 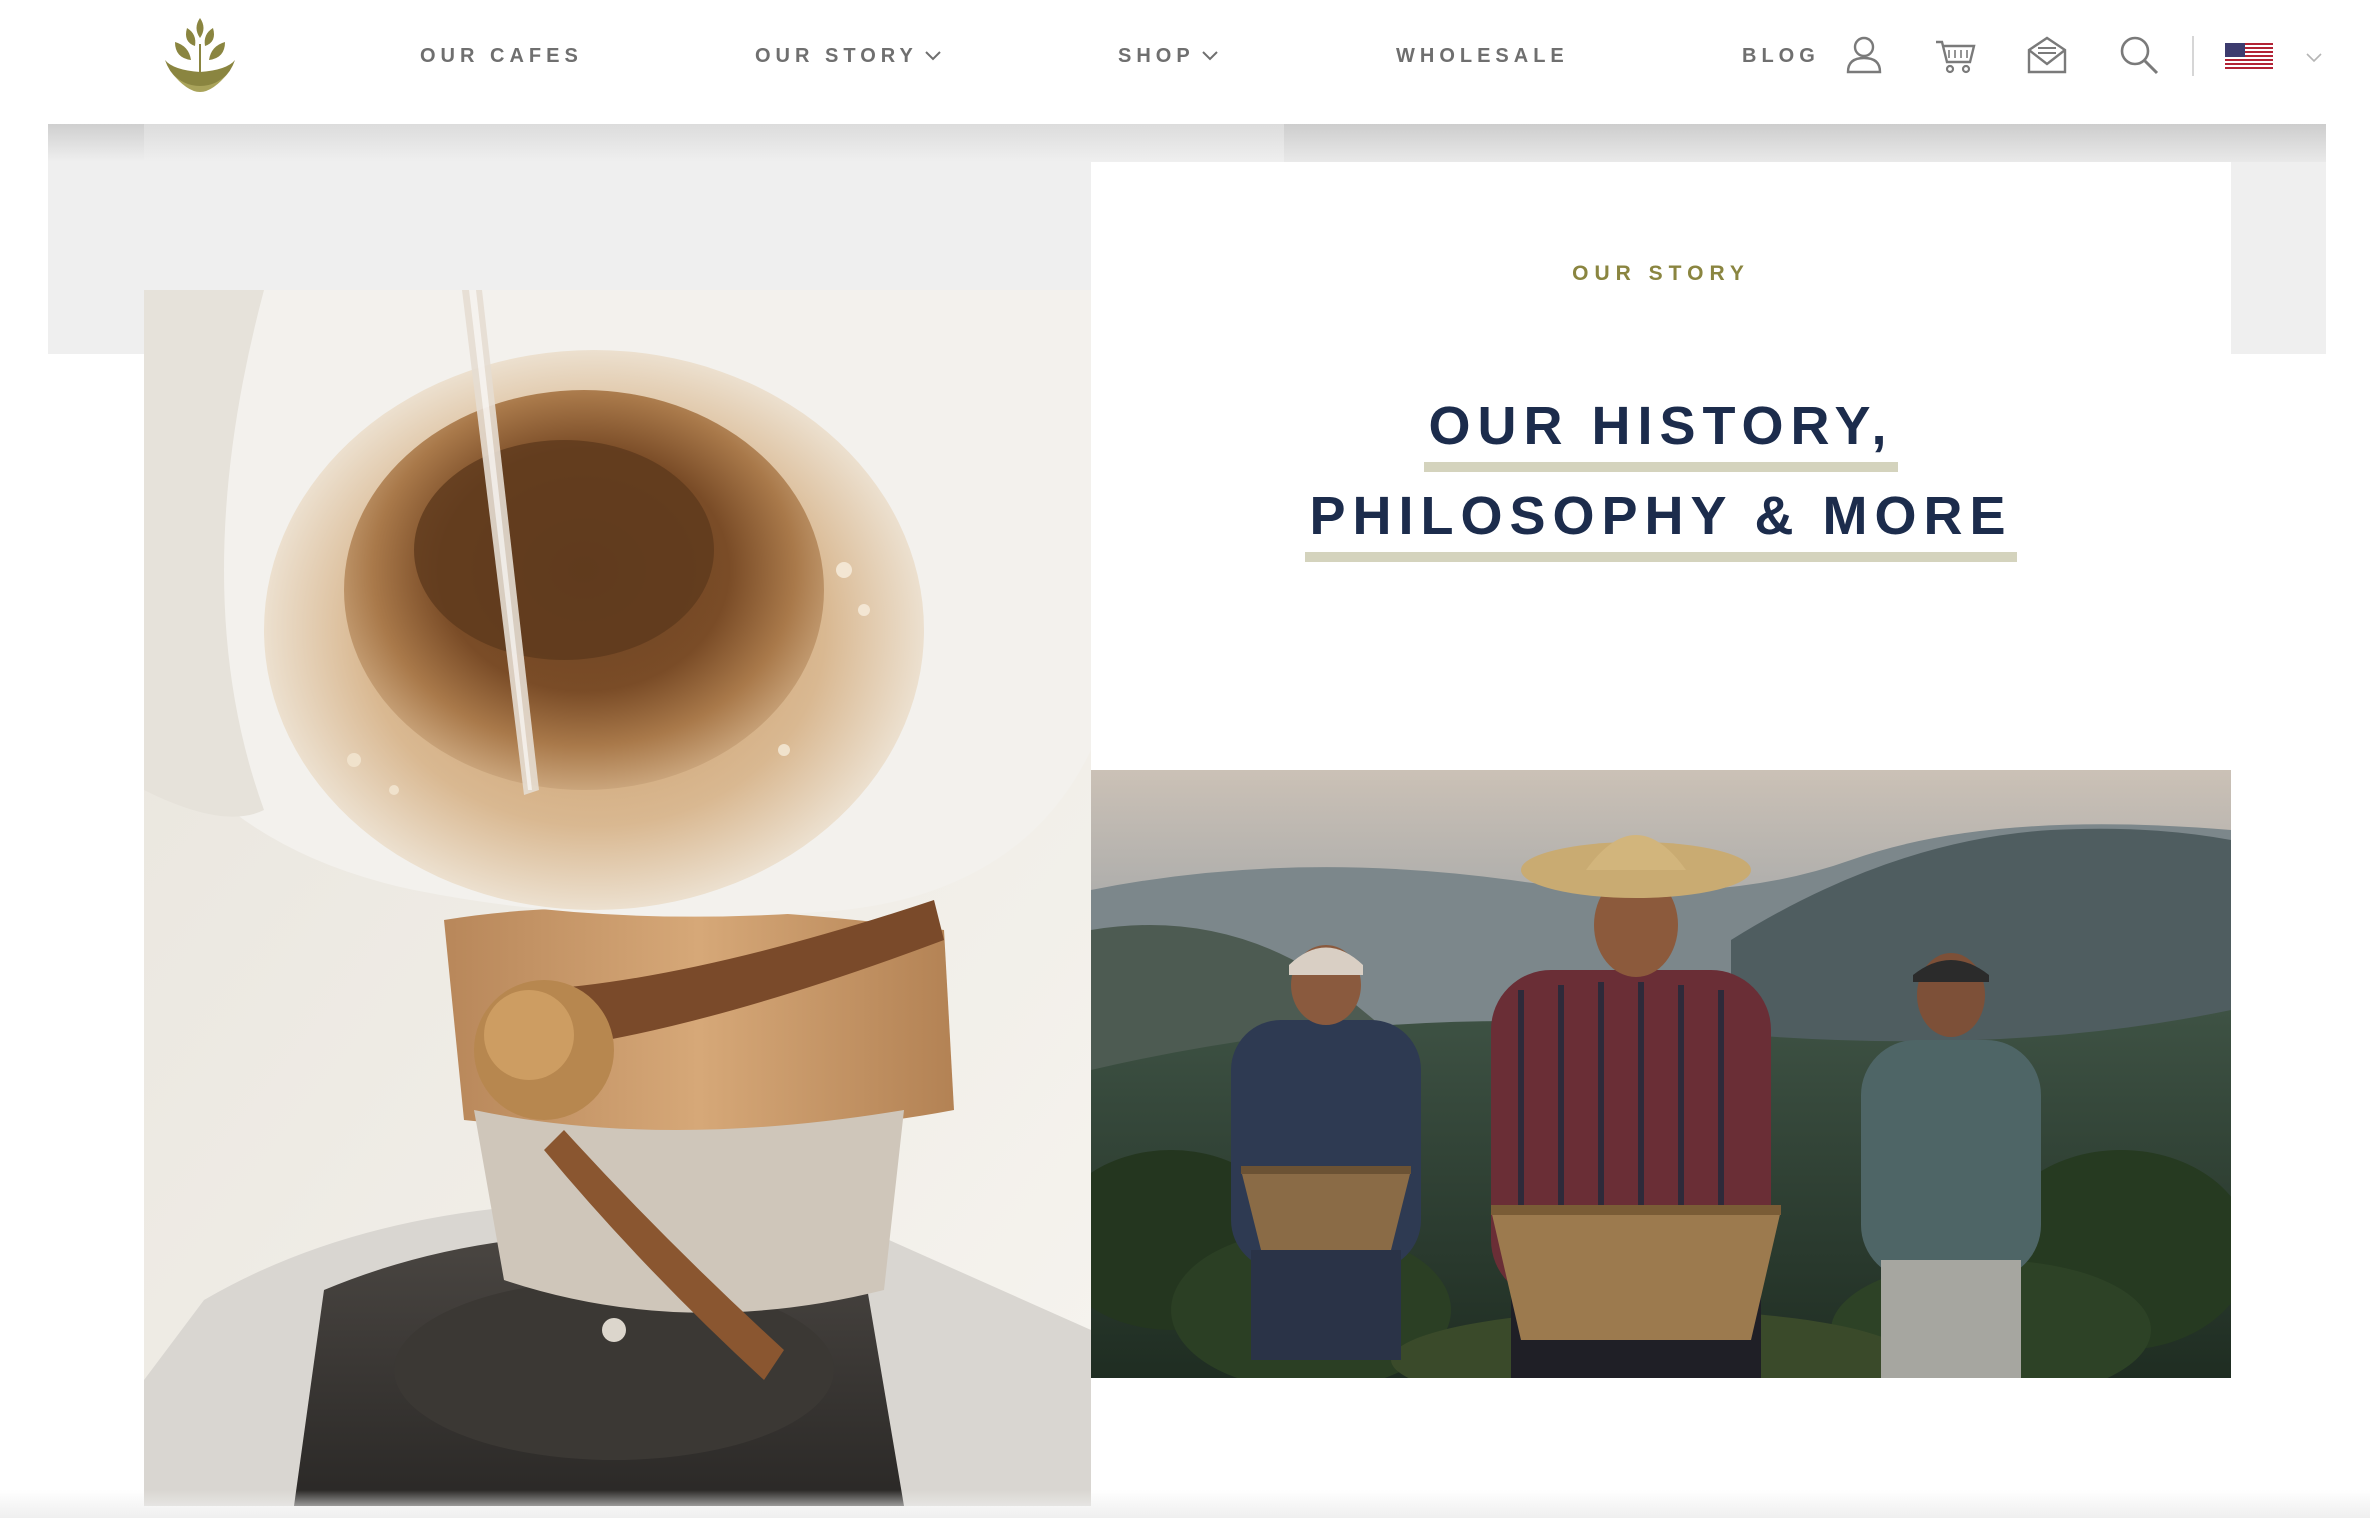 I want to click on coffee-plant-logo-icon, so click(x=200, y=54).